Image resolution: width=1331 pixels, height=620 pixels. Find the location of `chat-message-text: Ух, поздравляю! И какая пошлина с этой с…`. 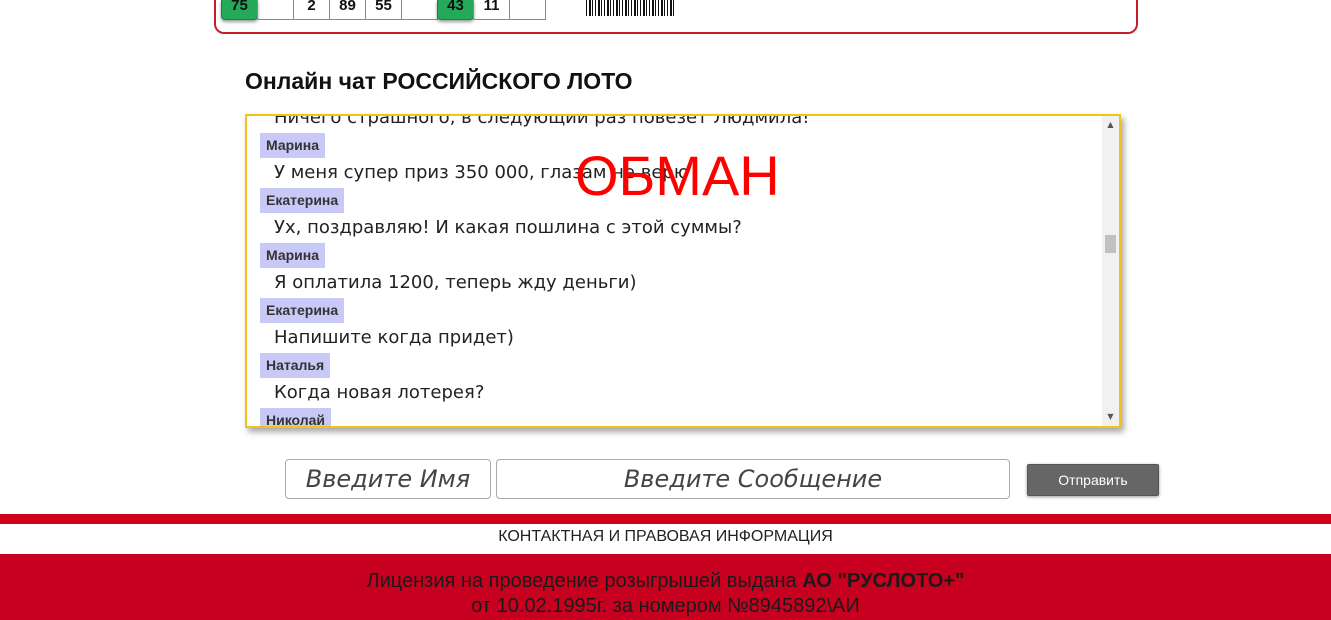

chat-message-text: Ух, поздравляю! И какая пошлина с этой с… is located at coordinates (508, 227).